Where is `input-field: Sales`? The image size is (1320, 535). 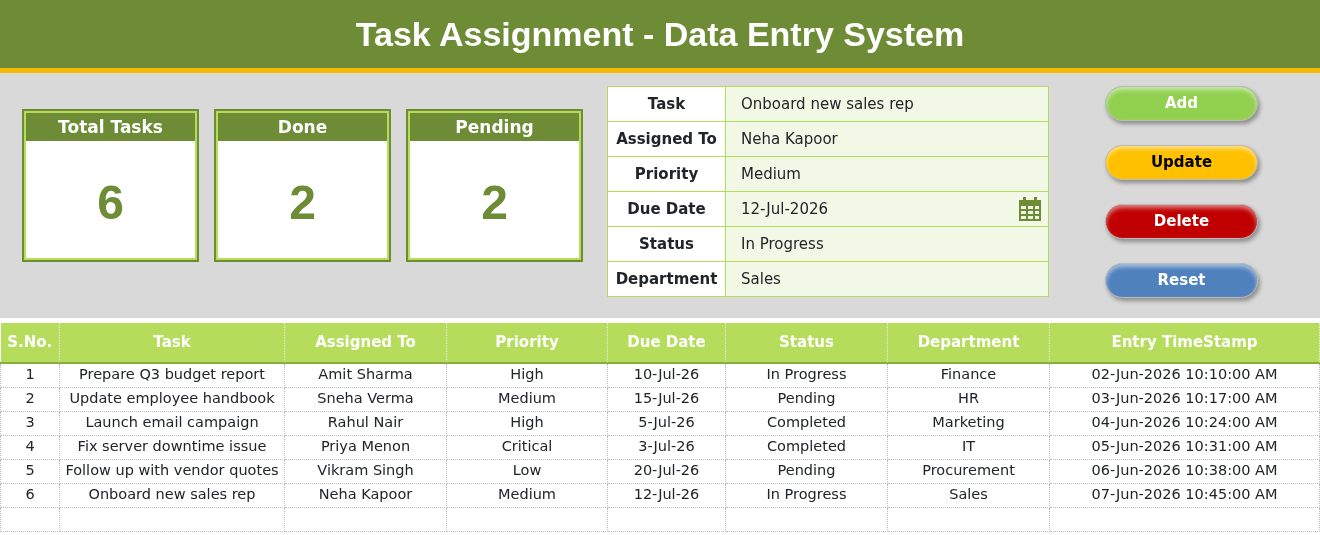
input-field: Sales is located at coordinates (887, 279).